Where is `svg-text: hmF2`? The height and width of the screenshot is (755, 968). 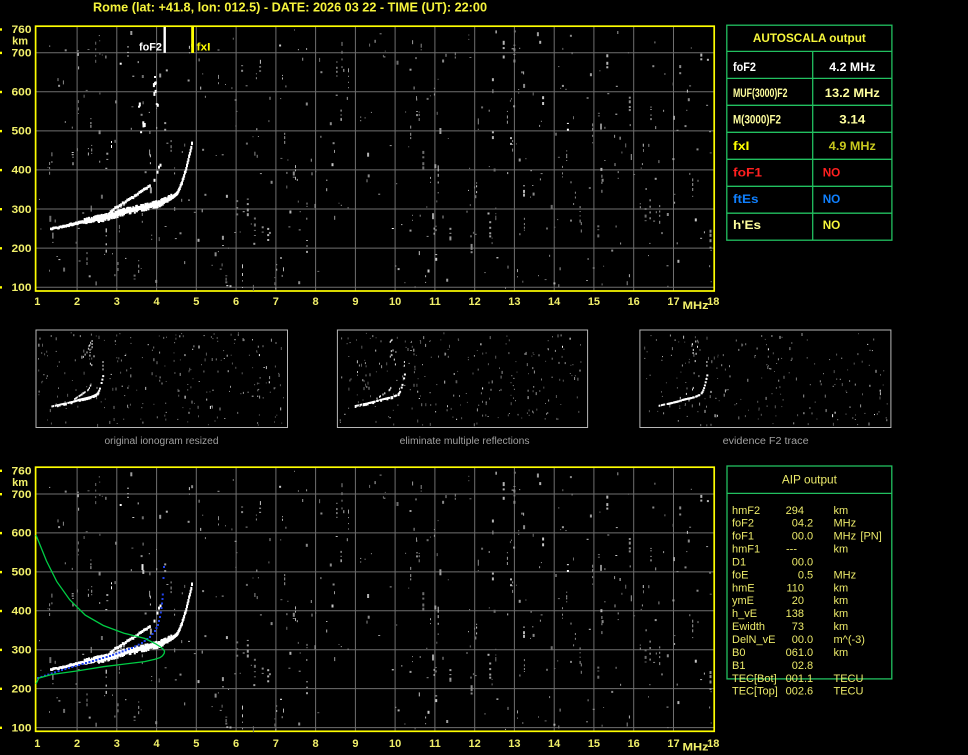 svg-text: hmF2 is located at coordinates (746, 511).